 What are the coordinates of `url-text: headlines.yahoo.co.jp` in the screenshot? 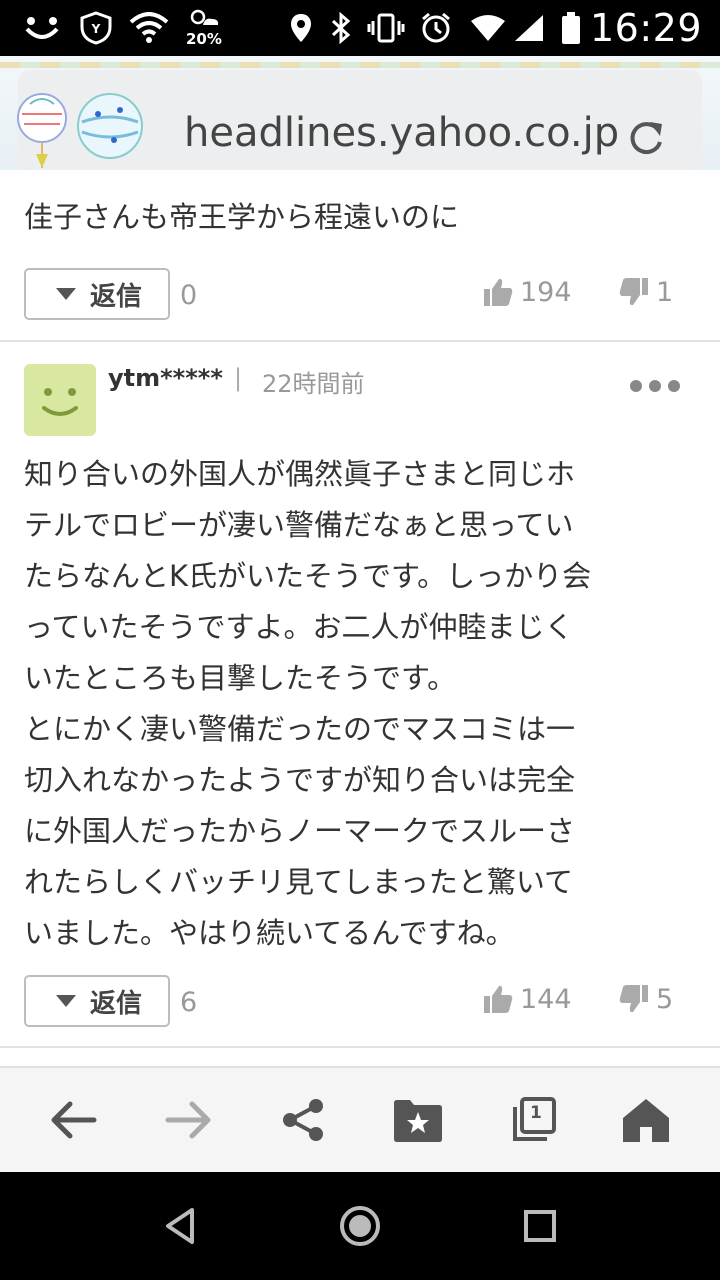 It's located at (402, 133).